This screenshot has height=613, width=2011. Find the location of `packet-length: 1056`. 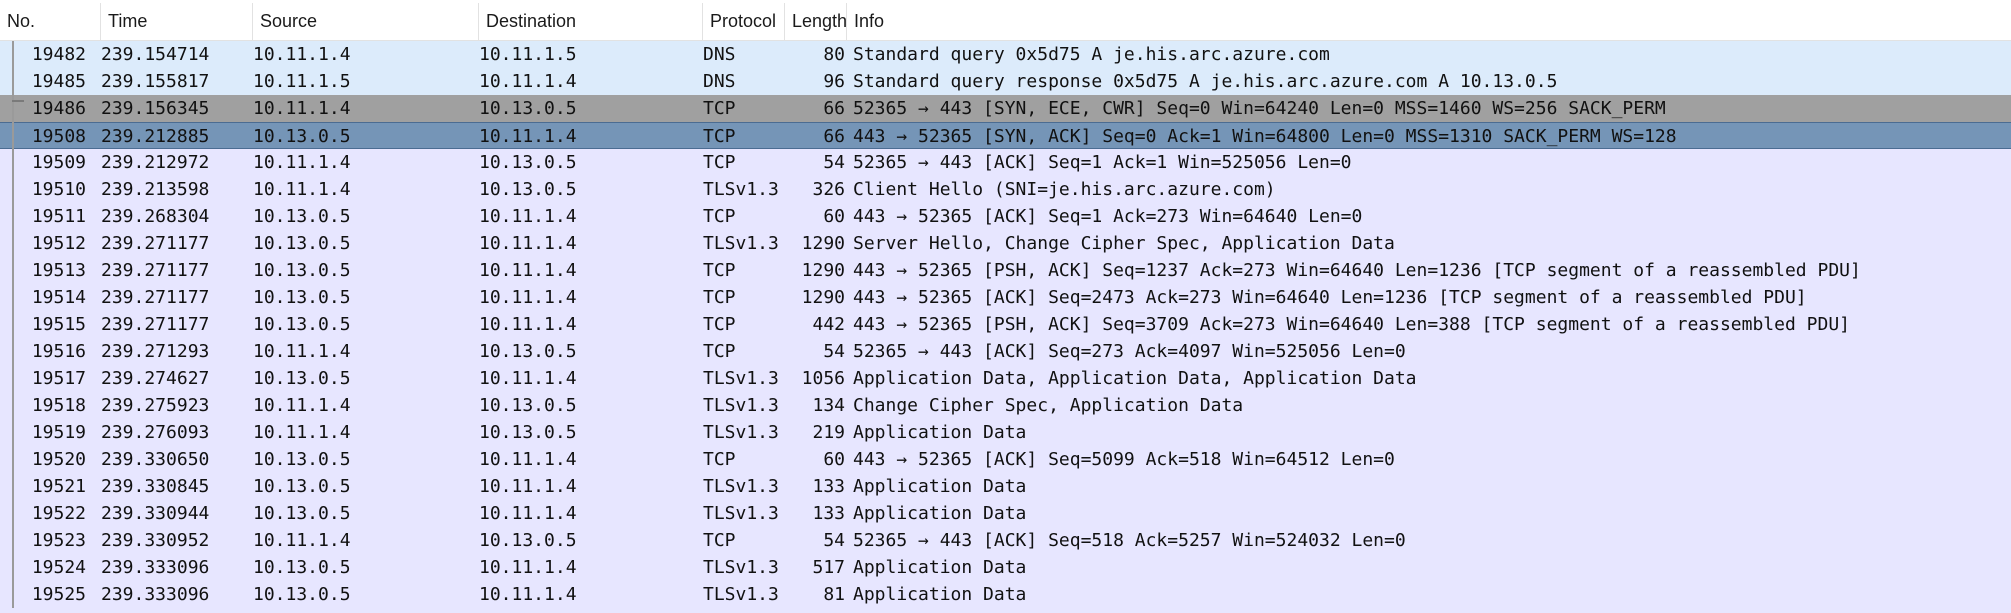

packet-length: 1056 is located at coordinates (823, 378).